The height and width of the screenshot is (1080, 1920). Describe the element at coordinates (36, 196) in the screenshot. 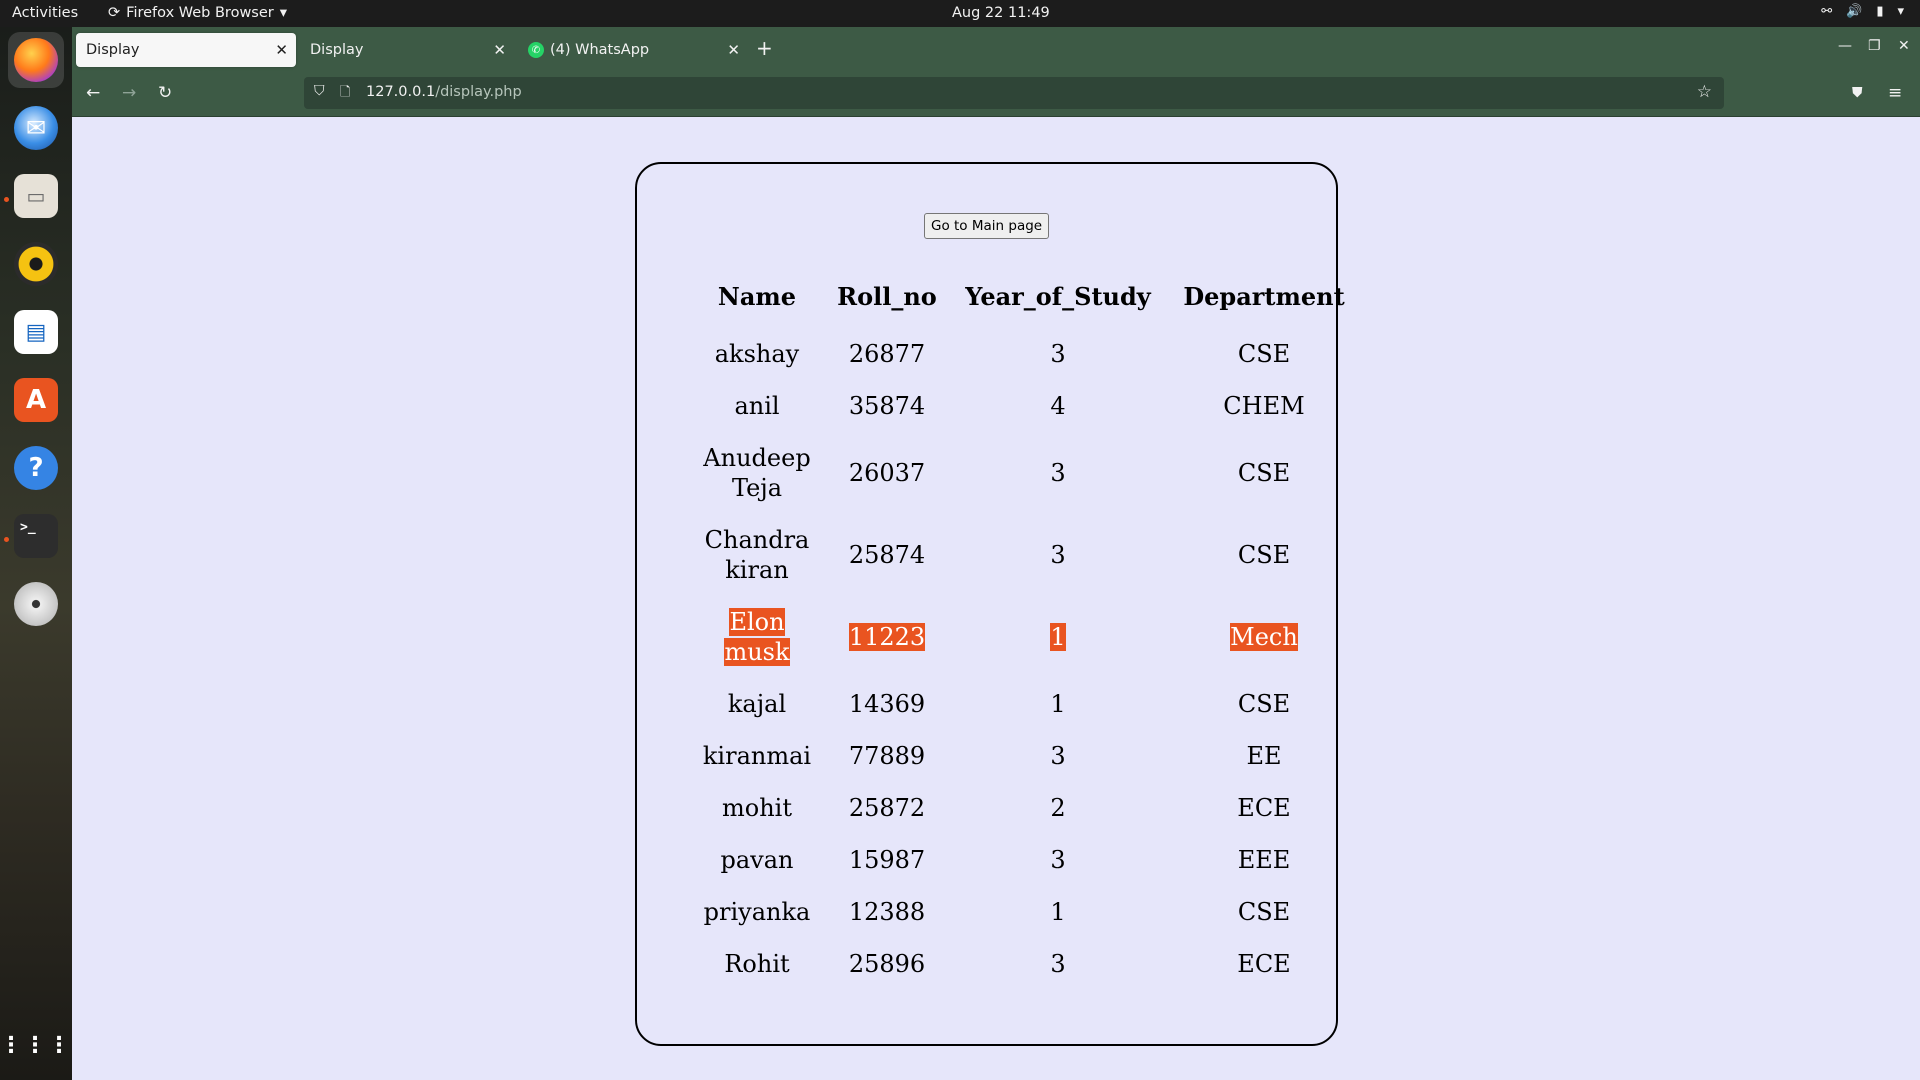

I see `dock-files: ▭` at that location.